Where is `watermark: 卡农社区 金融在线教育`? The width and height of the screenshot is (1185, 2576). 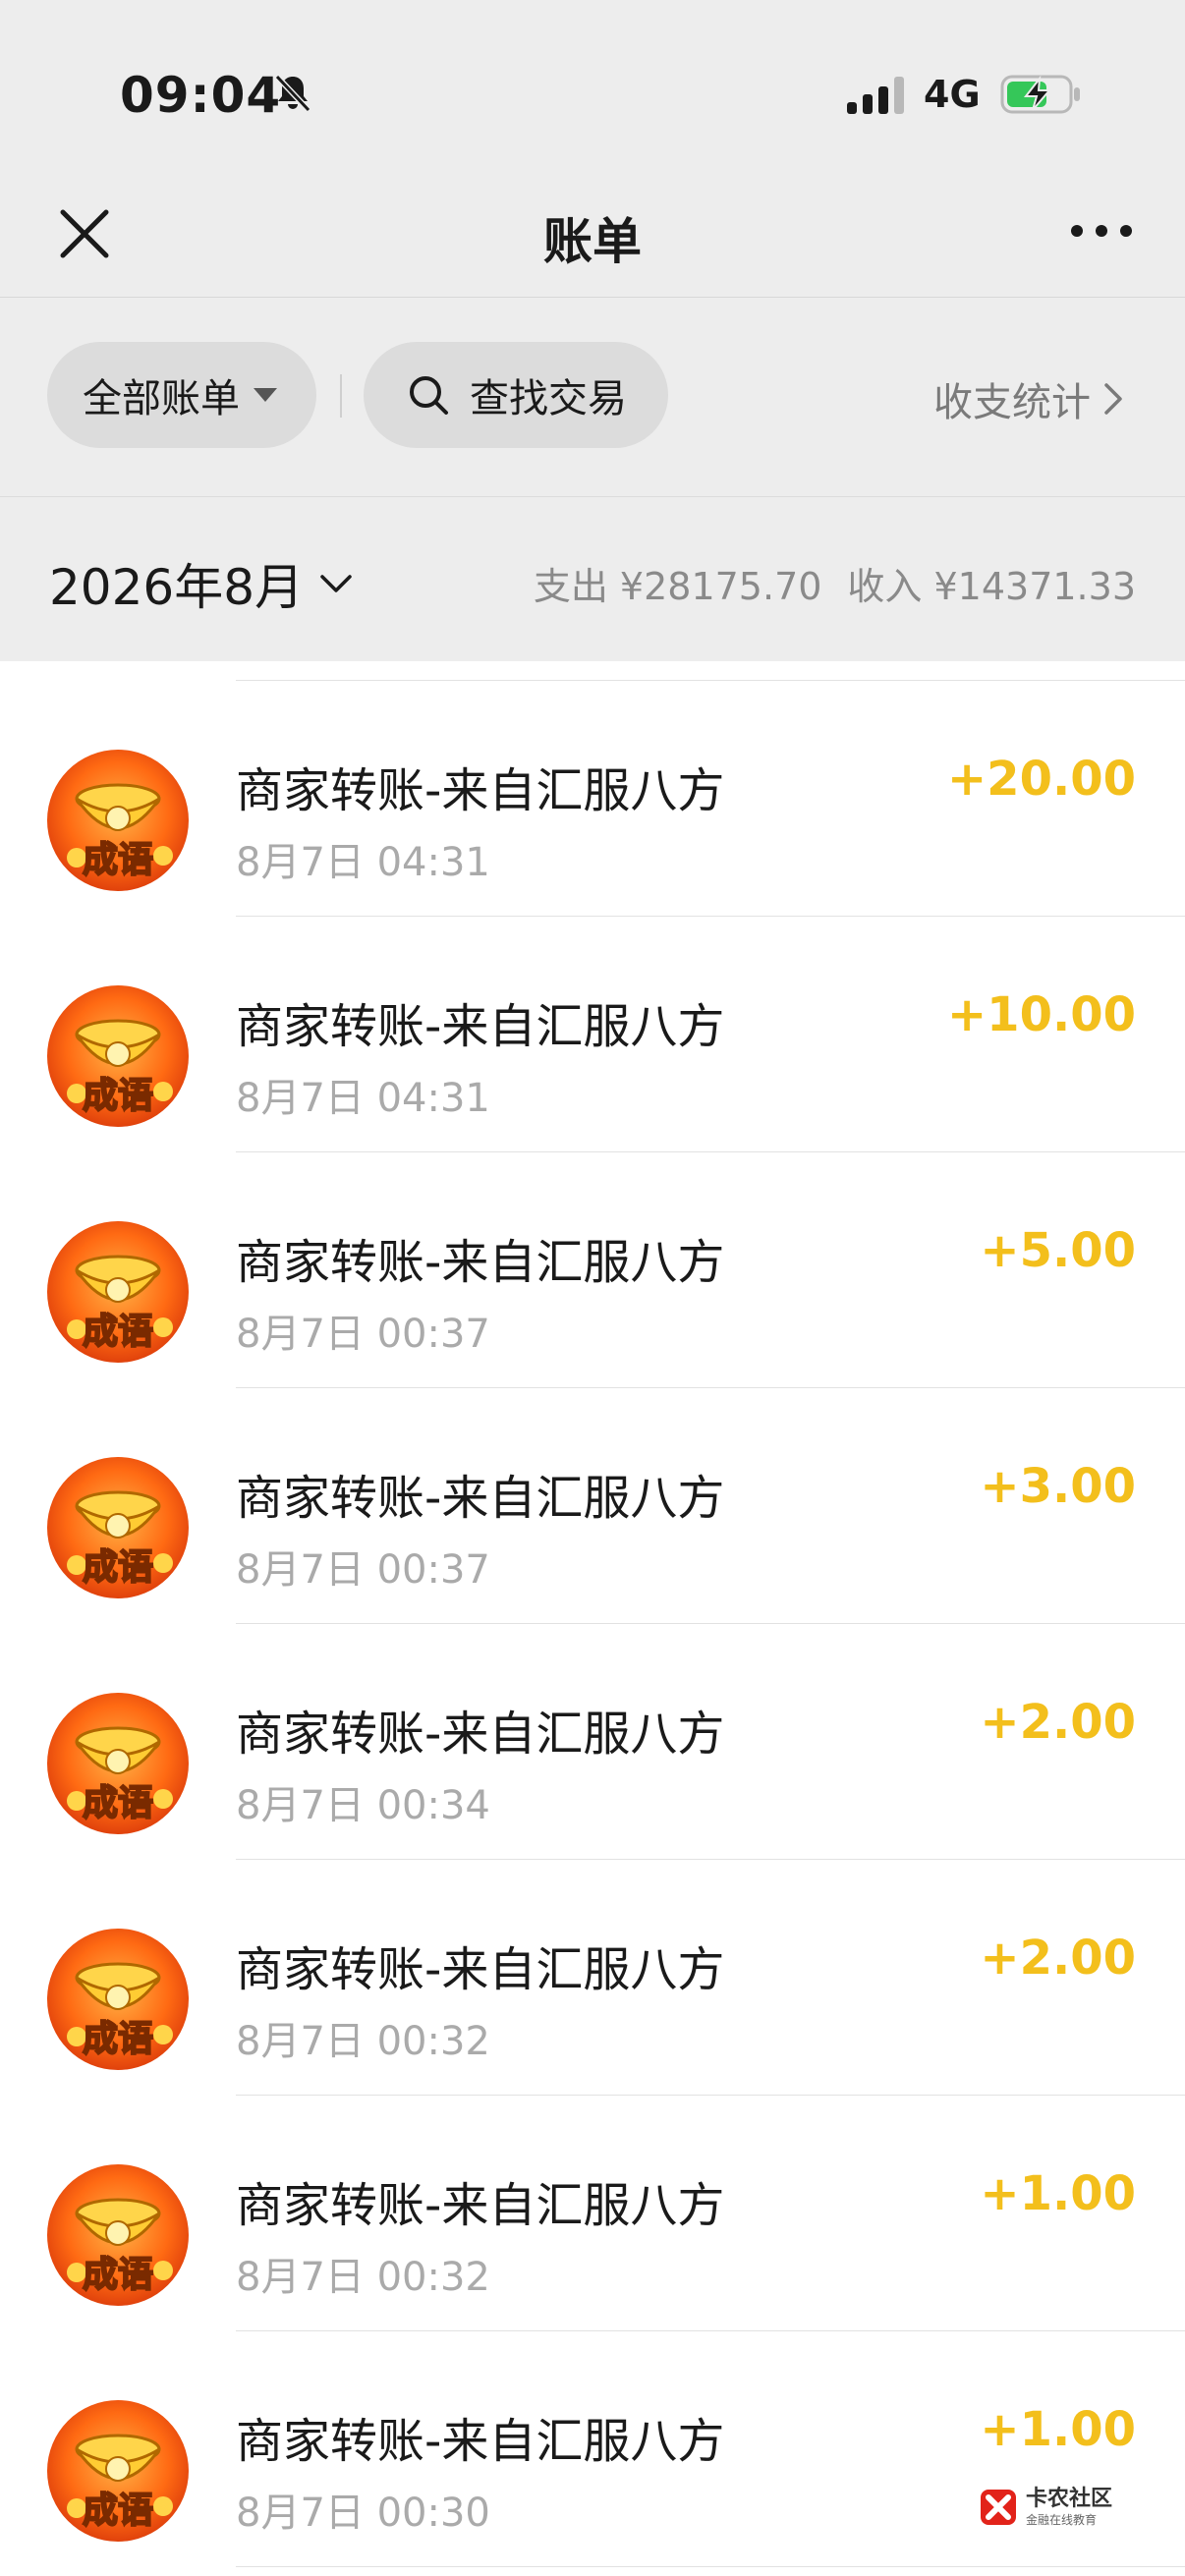 watermark: 卡农社区 金融在线教育 is located at coordinates (1068, 2507).